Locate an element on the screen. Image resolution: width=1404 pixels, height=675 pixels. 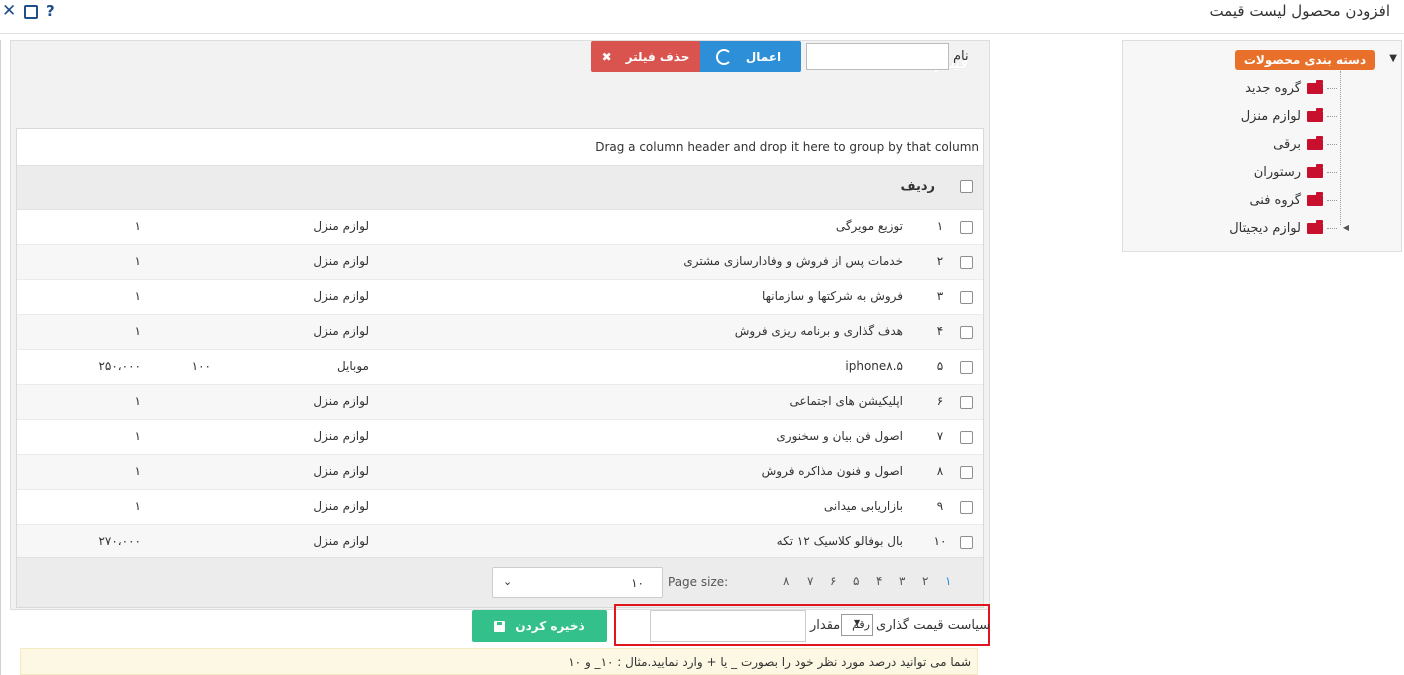
page-number: ۶ is located at coordinates (833, 581).